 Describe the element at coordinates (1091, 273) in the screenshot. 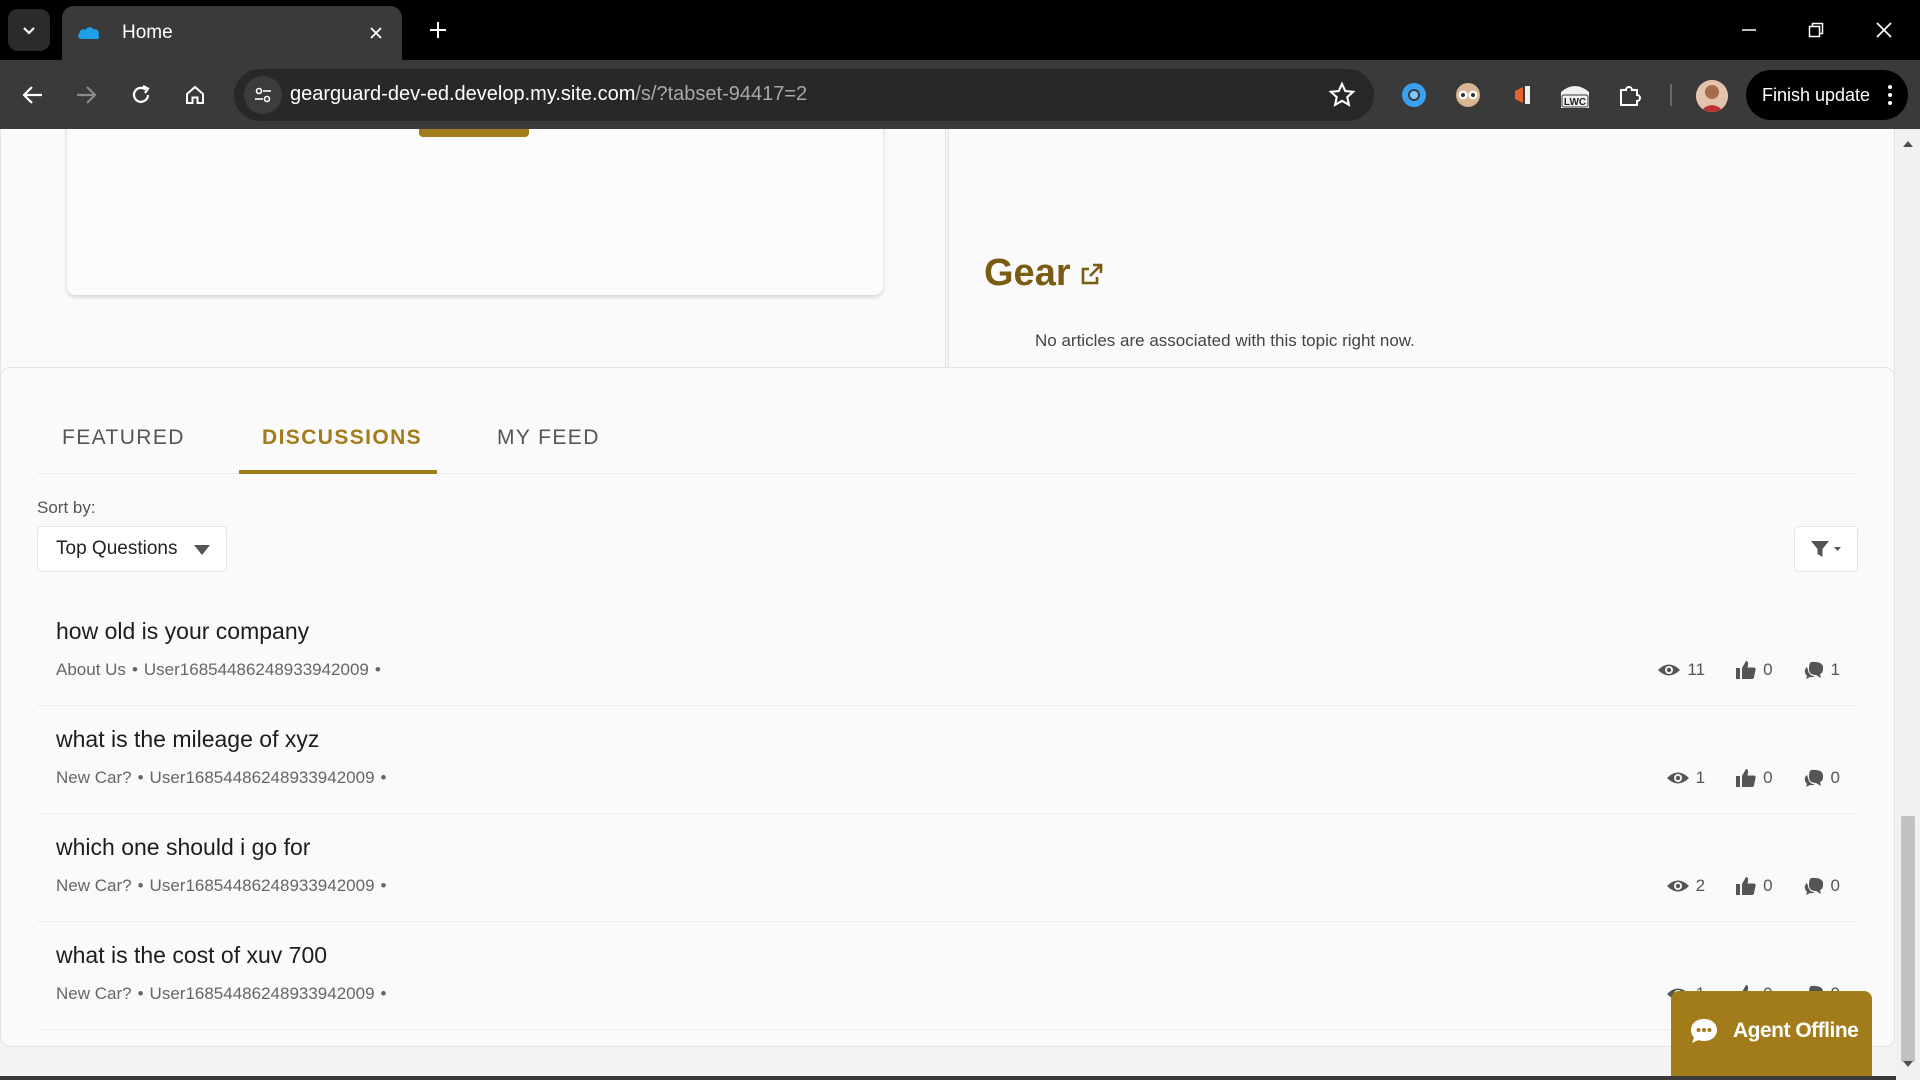

I see `external-link-icon` at that location.